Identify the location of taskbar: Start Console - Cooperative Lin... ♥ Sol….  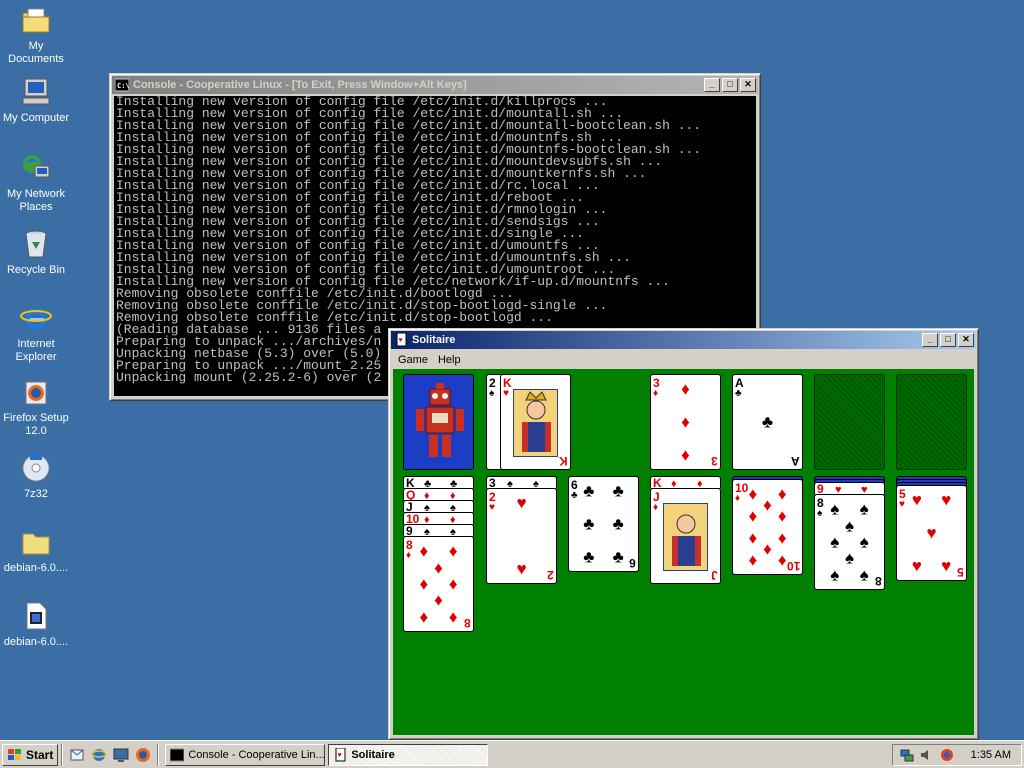
(512, 754).